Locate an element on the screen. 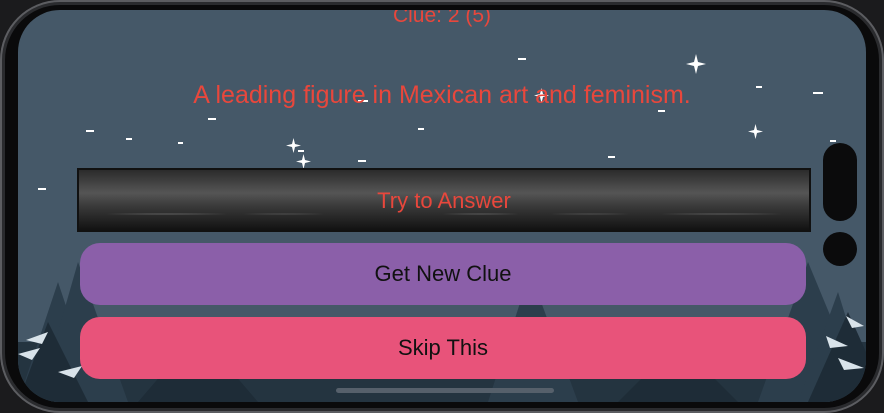  camera-pill-icon is located at coordinates (840, 182).